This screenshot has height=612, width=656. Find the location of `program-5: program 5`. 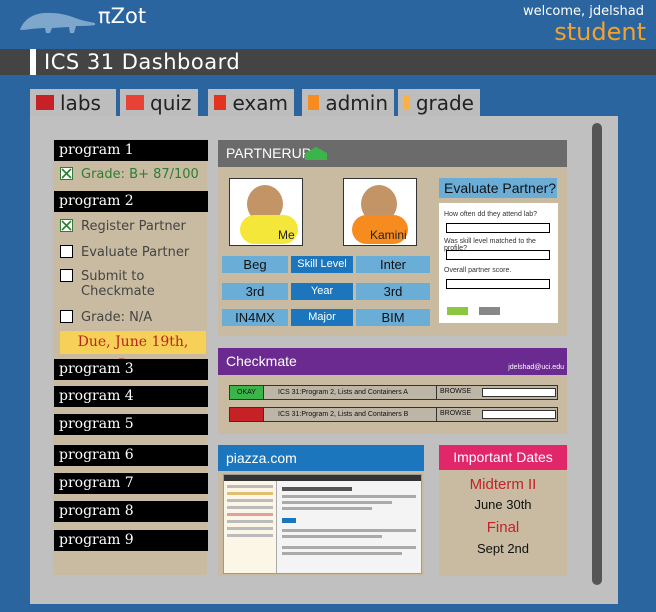

program-5: program 5 is located at coordinates (131, 424).